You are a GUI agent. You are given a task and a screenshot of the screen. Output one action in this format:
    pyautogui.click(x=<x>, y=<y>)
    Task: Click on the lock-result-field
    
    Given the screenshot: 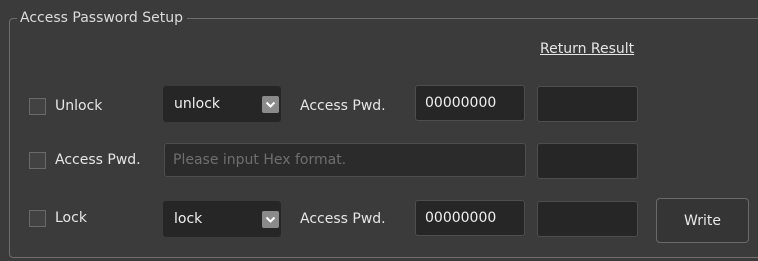 What is the action you would take?
    pyautogui.click(x=587, y=219)
    